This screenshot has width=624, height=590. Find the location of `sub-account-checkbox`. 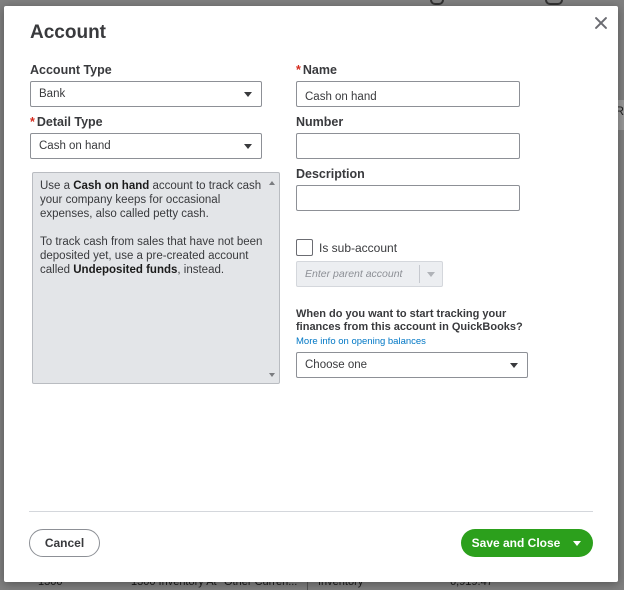

sub-account-checkbox is located at coordinates (304, 247).